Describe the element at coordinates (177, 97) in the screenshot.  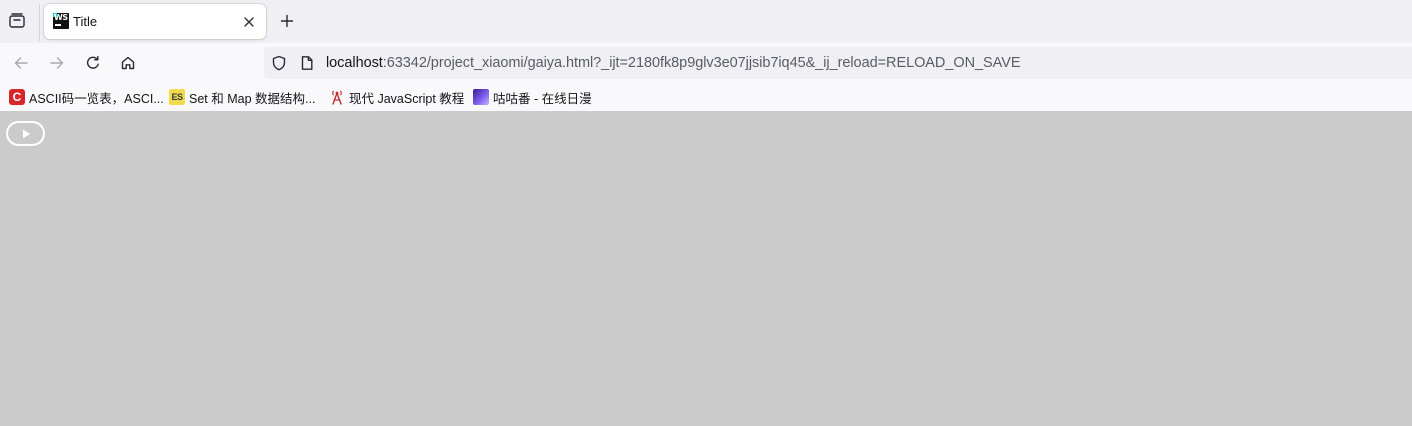
I see `es-icon: ES` at that location.